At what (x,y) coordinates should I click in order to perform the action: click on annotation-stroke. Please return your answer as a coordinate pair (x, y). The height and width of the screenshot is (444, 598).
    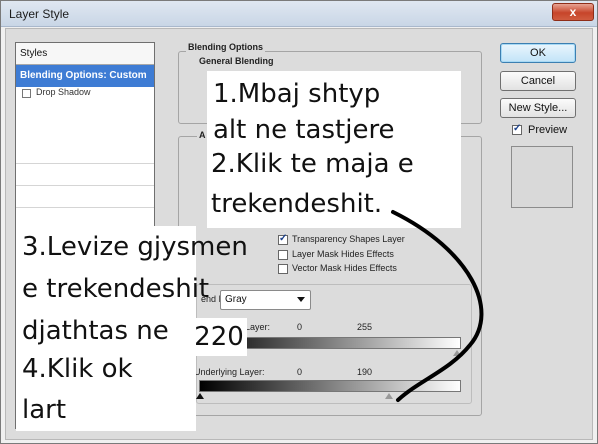
    Looking at the image, I should click on (437, 306).